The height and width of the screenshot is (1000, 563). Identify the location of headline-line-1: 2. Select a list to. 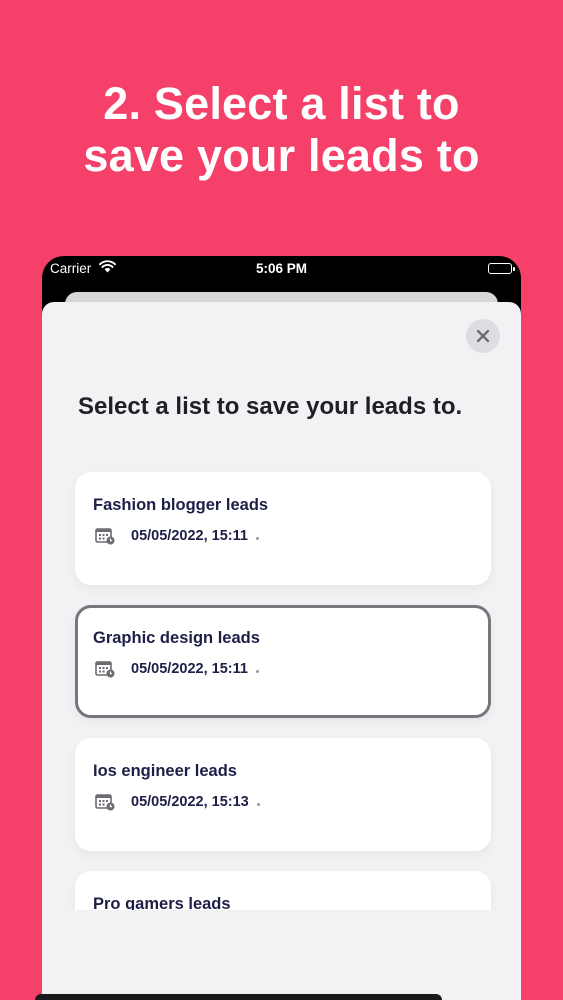
(281, 103).